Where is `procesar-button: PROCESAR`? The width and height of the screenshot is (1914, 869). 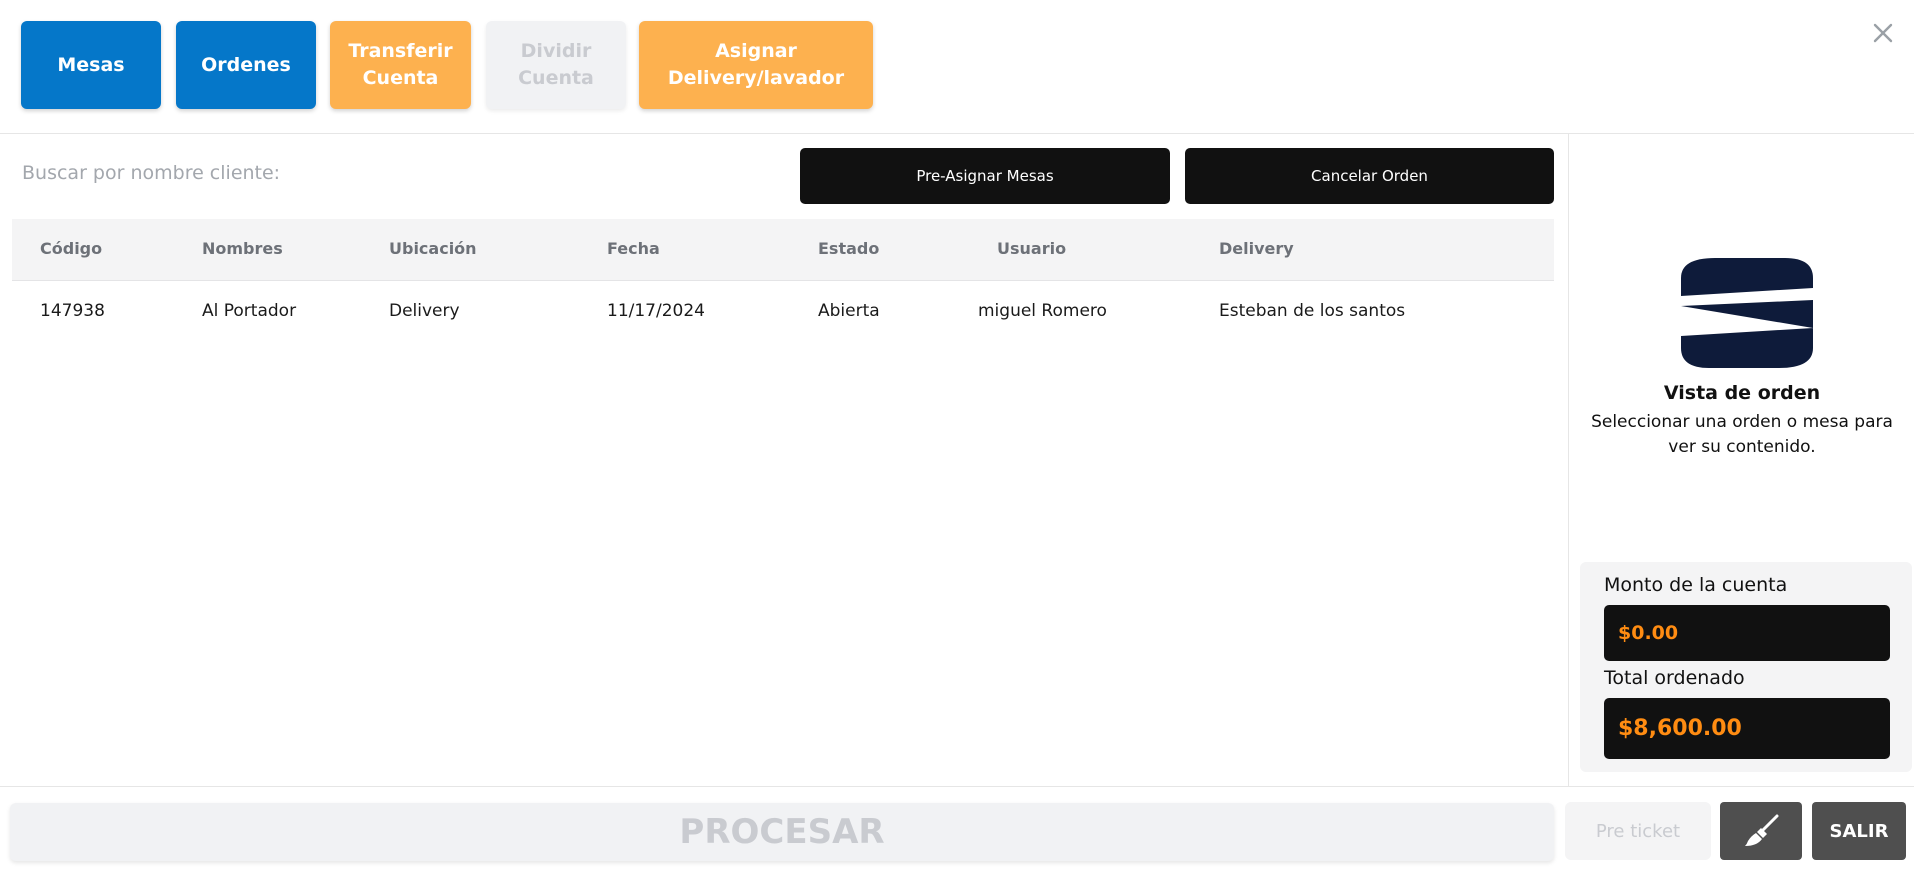
procesar-button: PROCESAR is located at coordinates (782, 832).